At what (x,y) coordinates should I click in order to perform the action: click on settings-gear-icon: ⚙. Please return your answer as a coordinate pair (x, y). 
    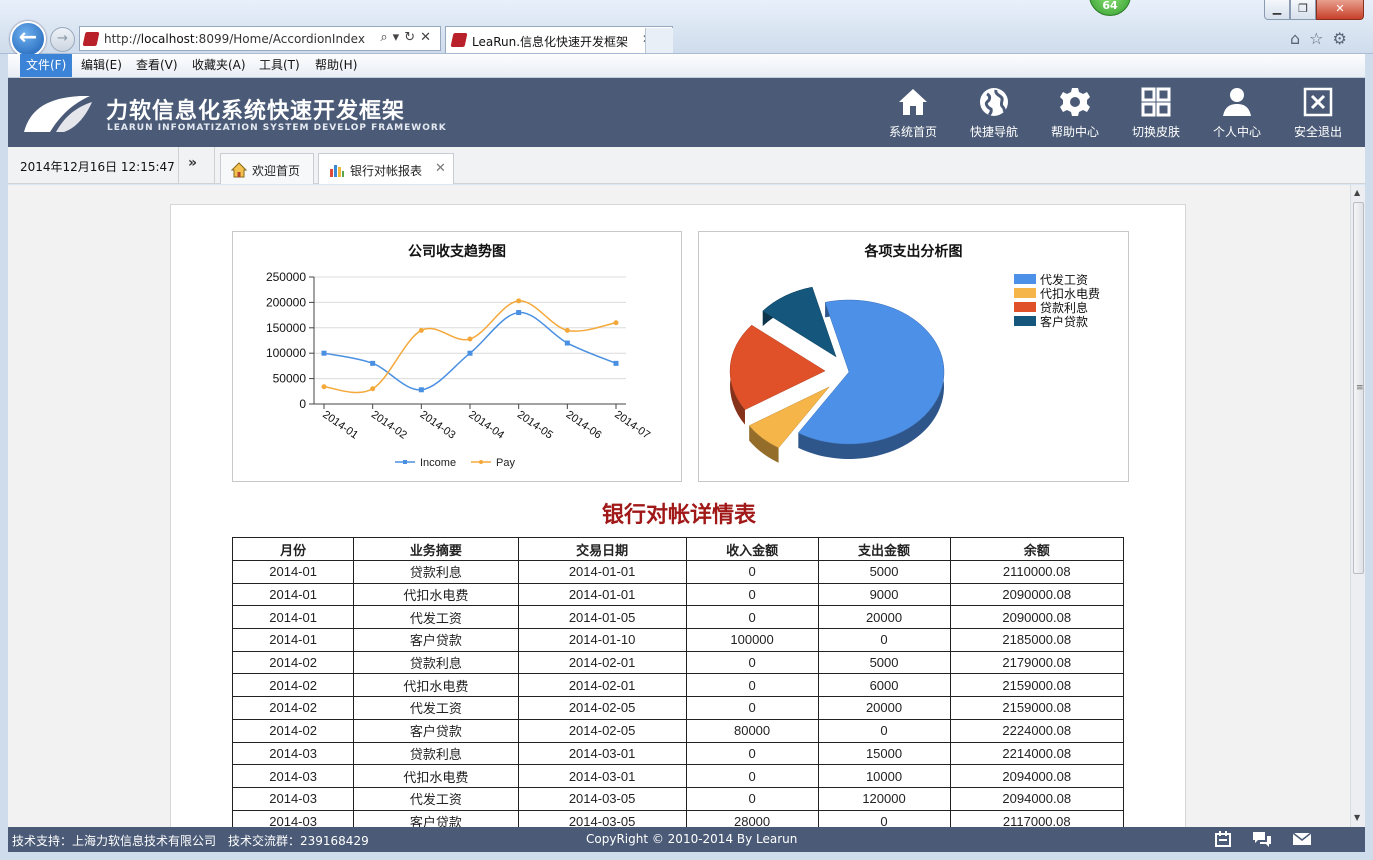
    Looking at the image, I should click on (1344, 38).